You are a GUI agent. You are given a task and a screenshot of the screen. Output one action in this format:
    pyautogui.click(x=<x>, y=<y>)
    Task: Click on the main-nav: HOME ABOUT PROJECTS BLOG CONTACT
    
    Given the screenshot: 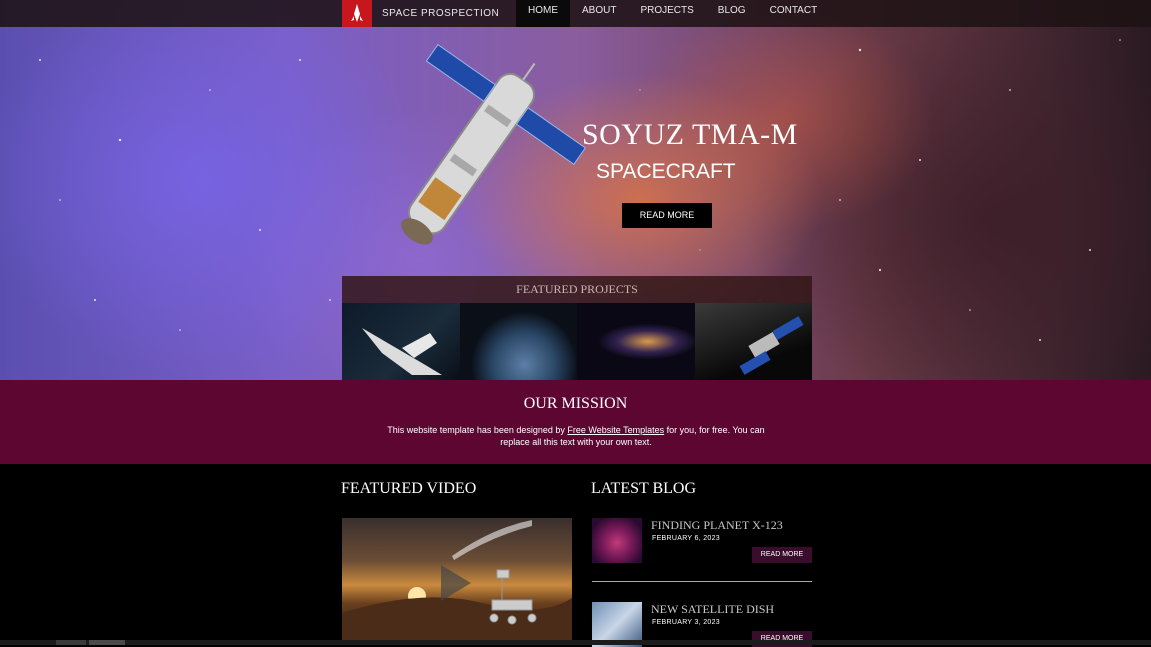 What is the action you would take?
    pyautogui.click(x=672, y=13)
    